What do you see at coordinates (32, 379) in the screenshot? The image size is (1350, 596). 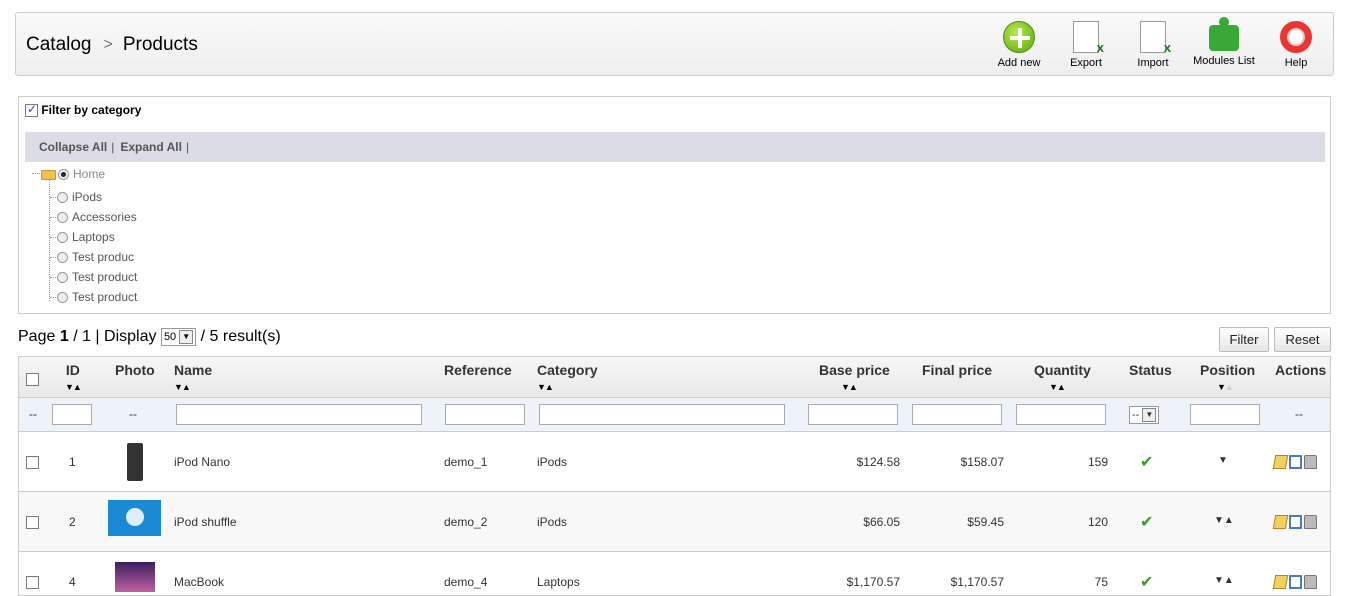 I see `select-all-checkbox` at bounding box center [32, 379].